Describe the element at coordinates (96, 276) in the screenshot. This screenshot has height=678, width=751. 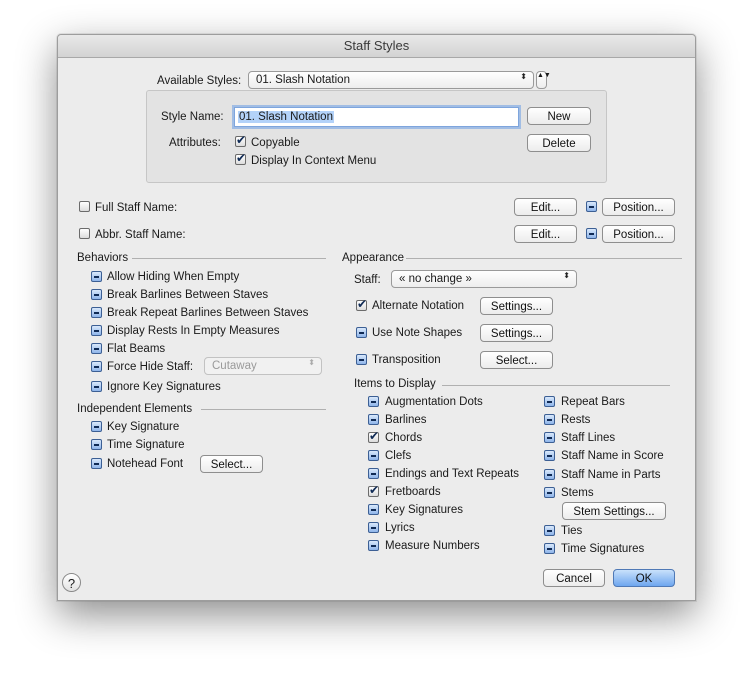
I see `allow-hiding-checkbox` at that location.